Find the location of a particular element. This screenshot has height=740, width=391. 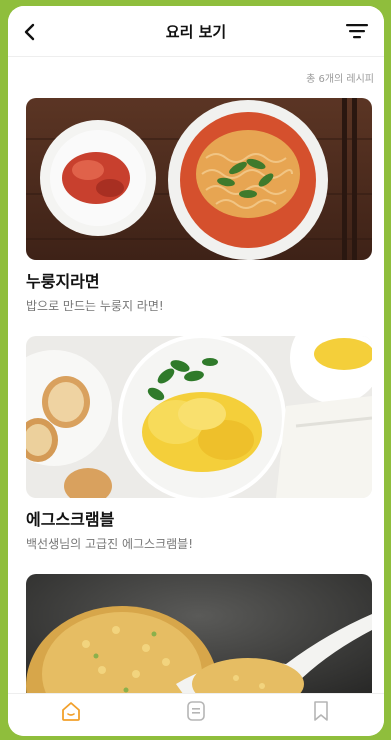

home-icon is located at coordinates (70, 711).